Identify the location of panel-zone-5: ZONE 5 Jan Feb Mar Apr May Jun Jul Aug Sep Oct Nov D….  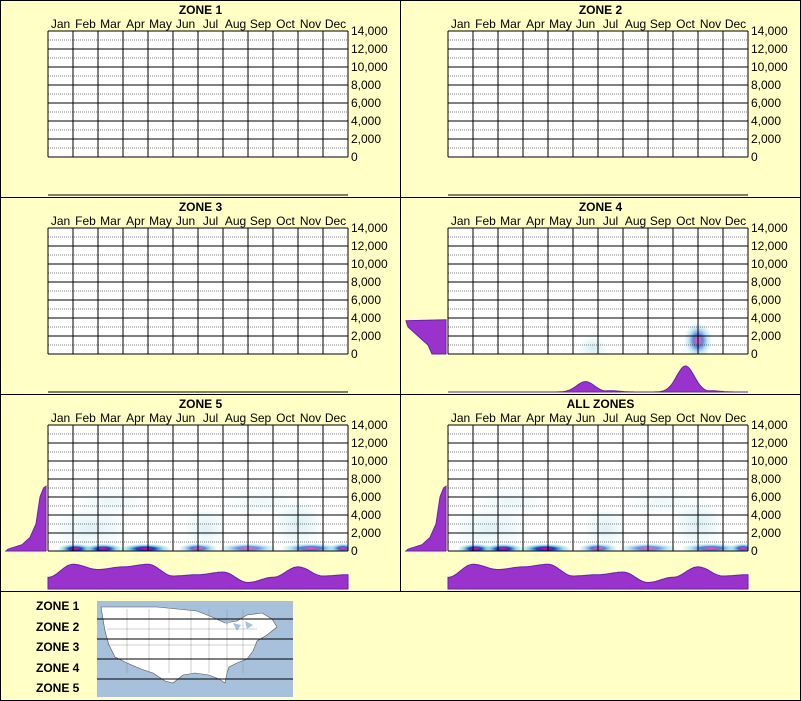
(200, 493).